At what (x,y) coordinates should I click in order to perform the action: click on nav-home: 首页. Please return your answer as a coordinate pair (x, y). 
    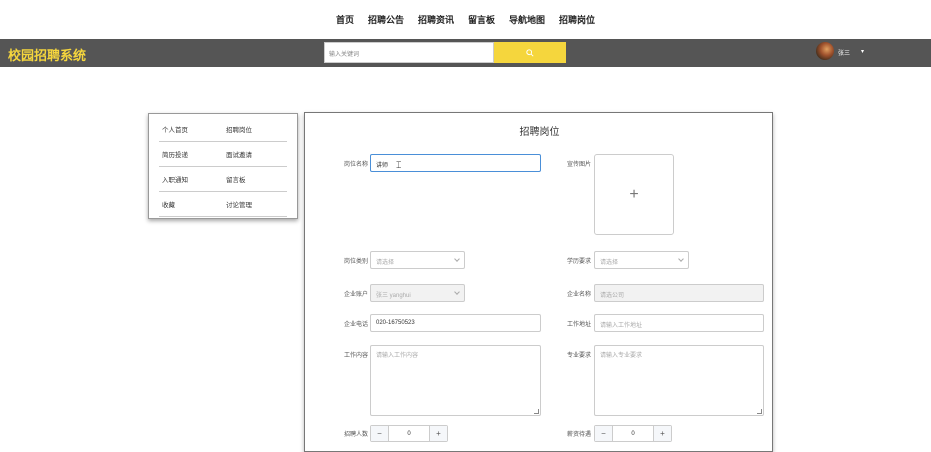
    Looking at the image, I should click on (345, 19).